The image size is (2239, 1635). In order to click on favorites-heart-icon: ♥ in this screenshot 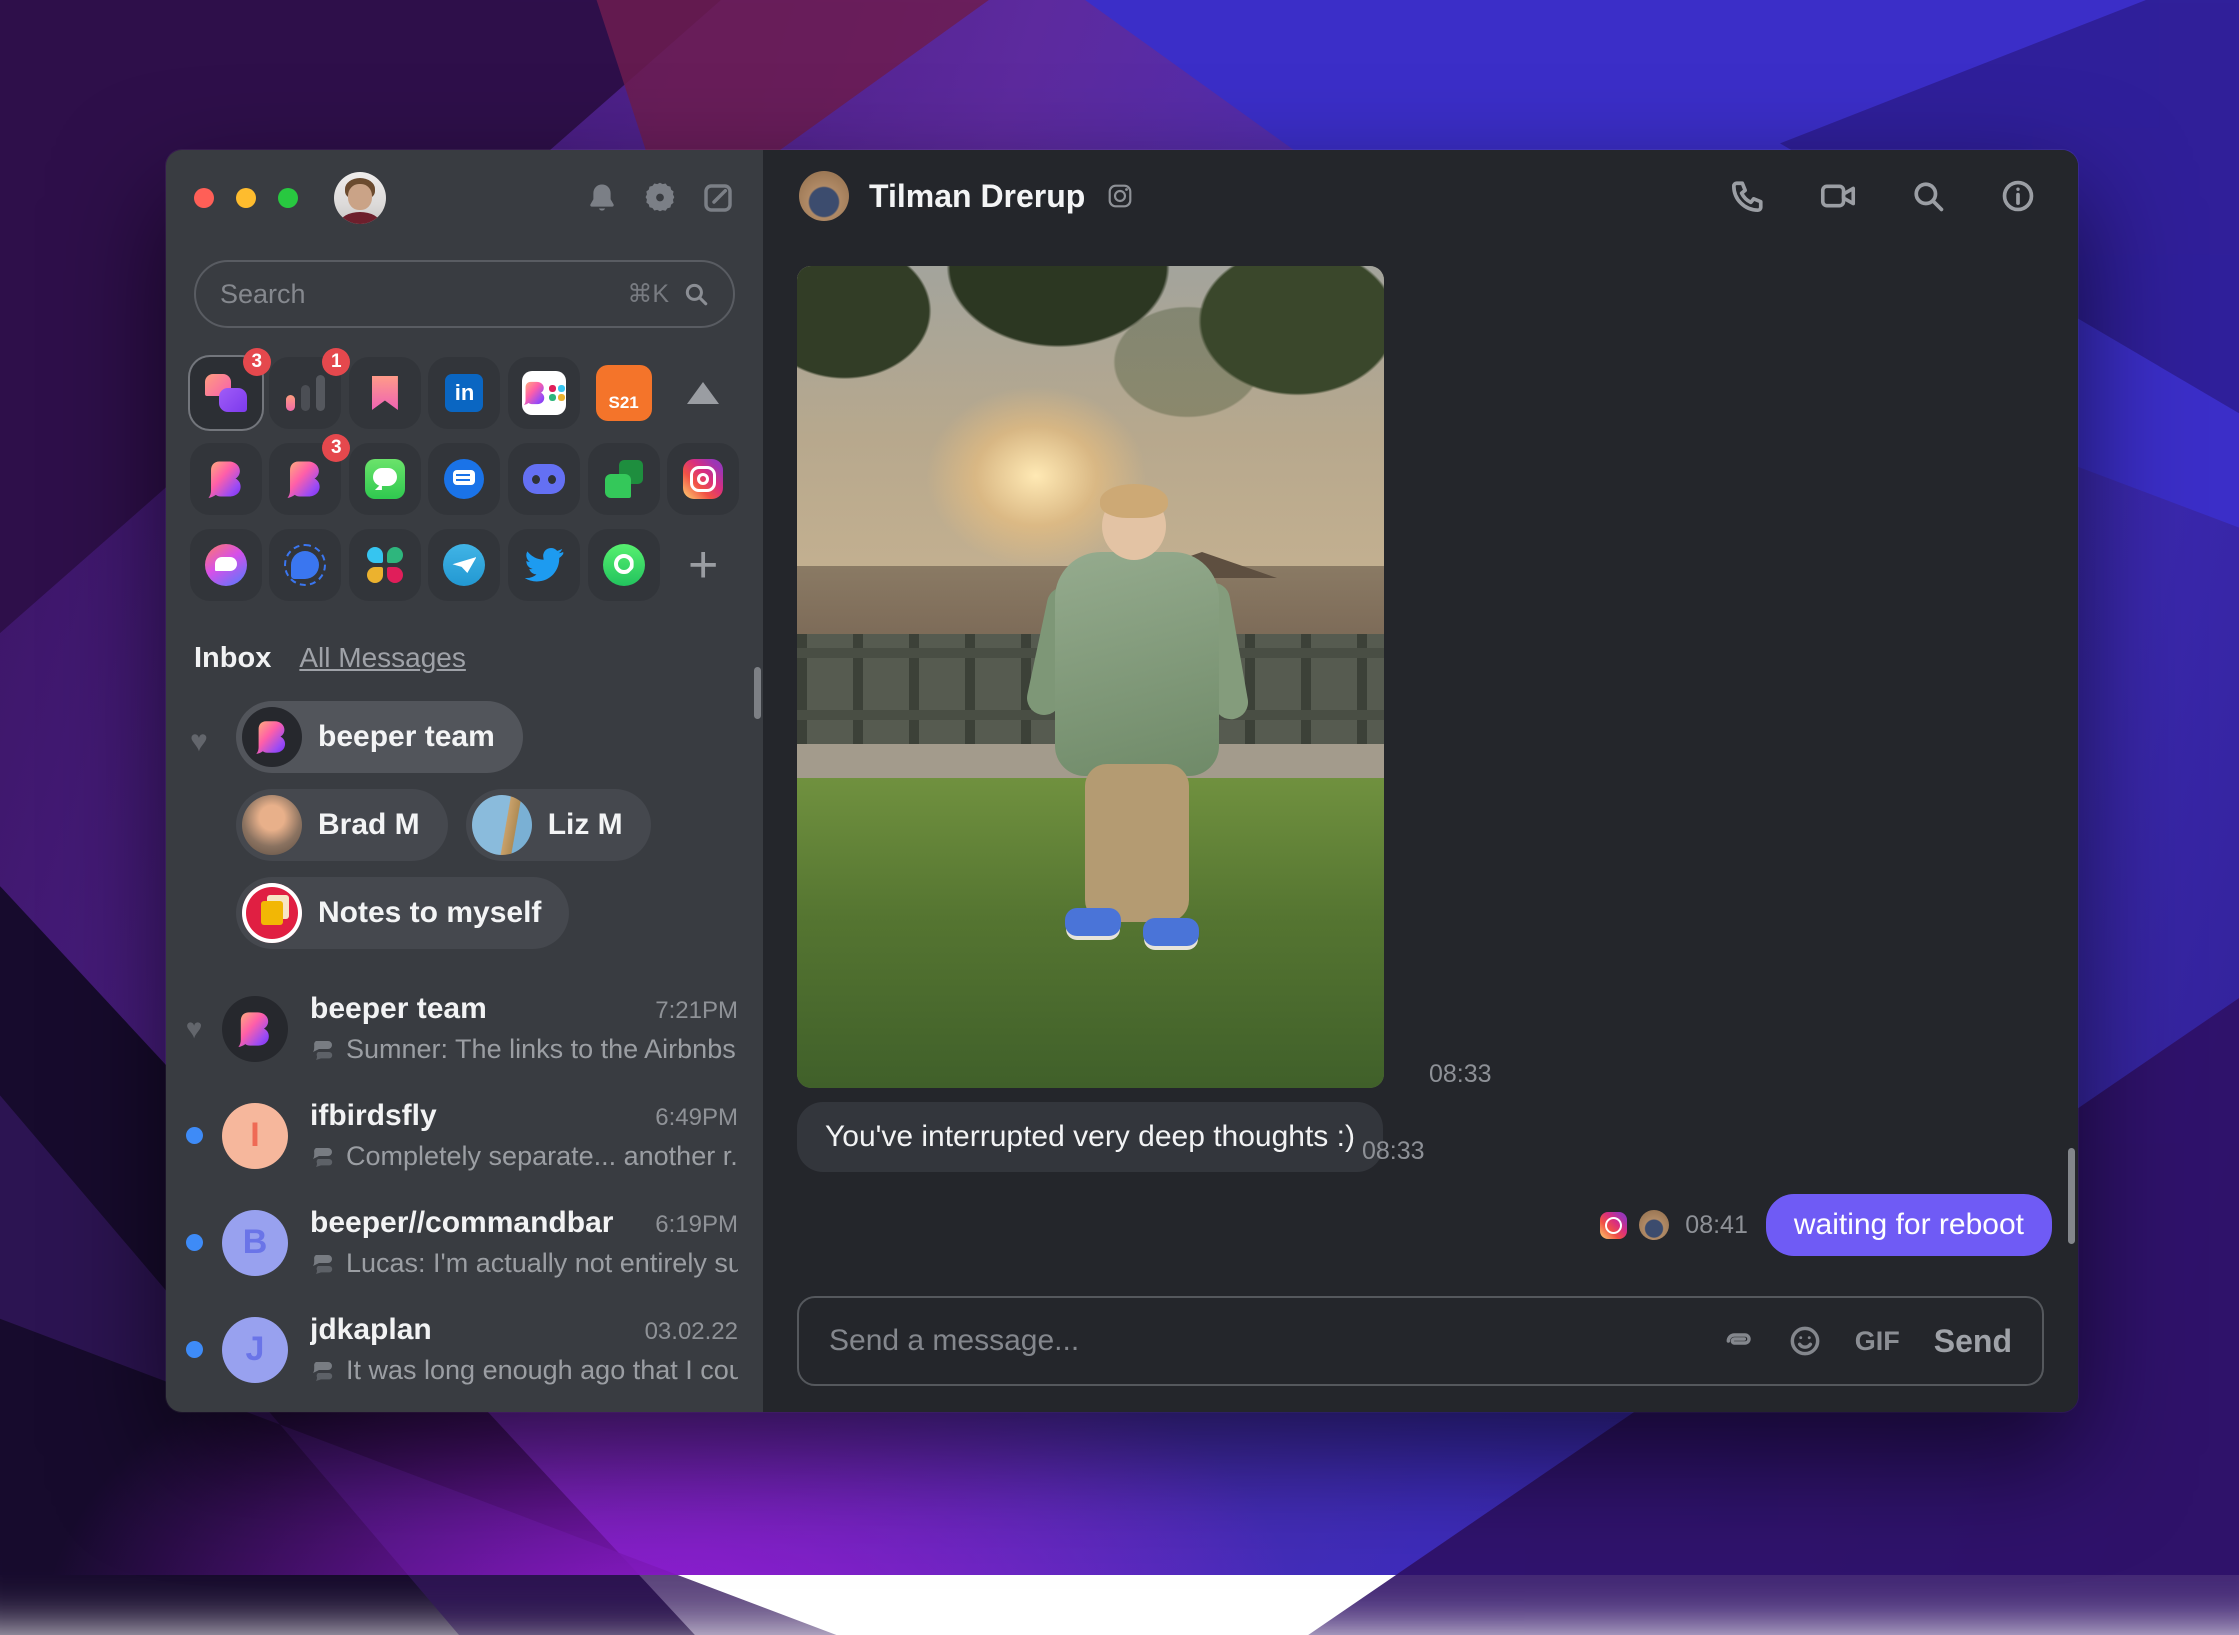, I will do `click(199, 742)`.